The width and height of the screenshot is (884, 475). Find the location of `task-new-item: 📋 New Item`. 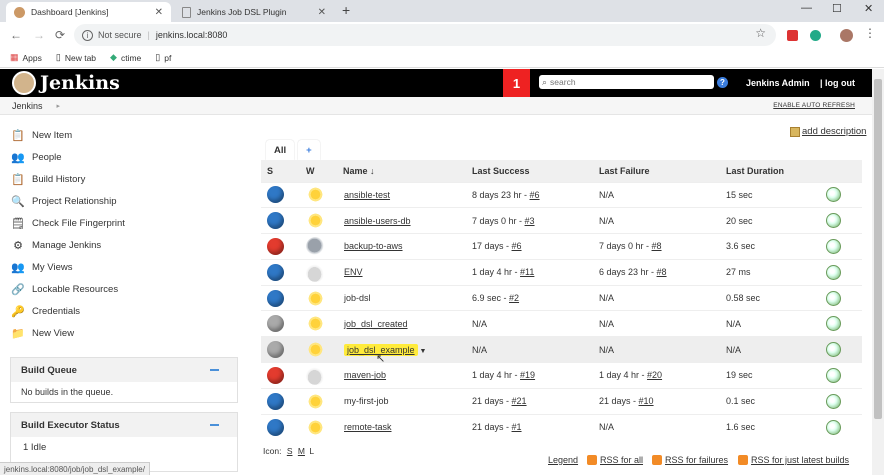

task-new-item: 📋 New Item is located at coordinates (126, 135).